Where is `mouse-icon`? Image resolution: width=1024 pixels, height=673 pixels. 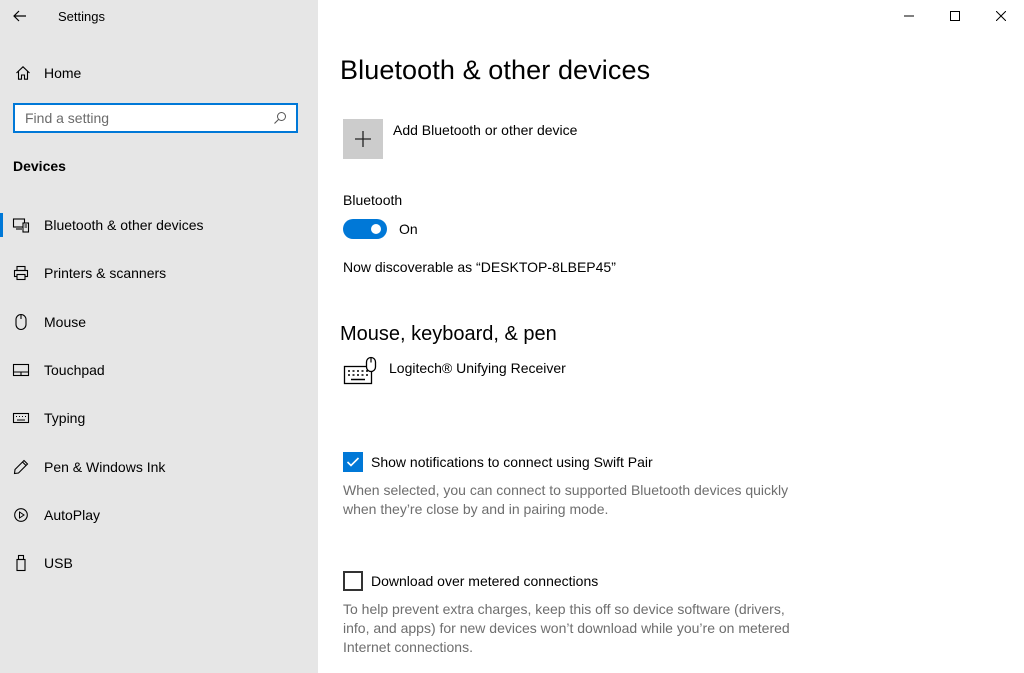
mouse-icon is located at coordinates (21, 322).